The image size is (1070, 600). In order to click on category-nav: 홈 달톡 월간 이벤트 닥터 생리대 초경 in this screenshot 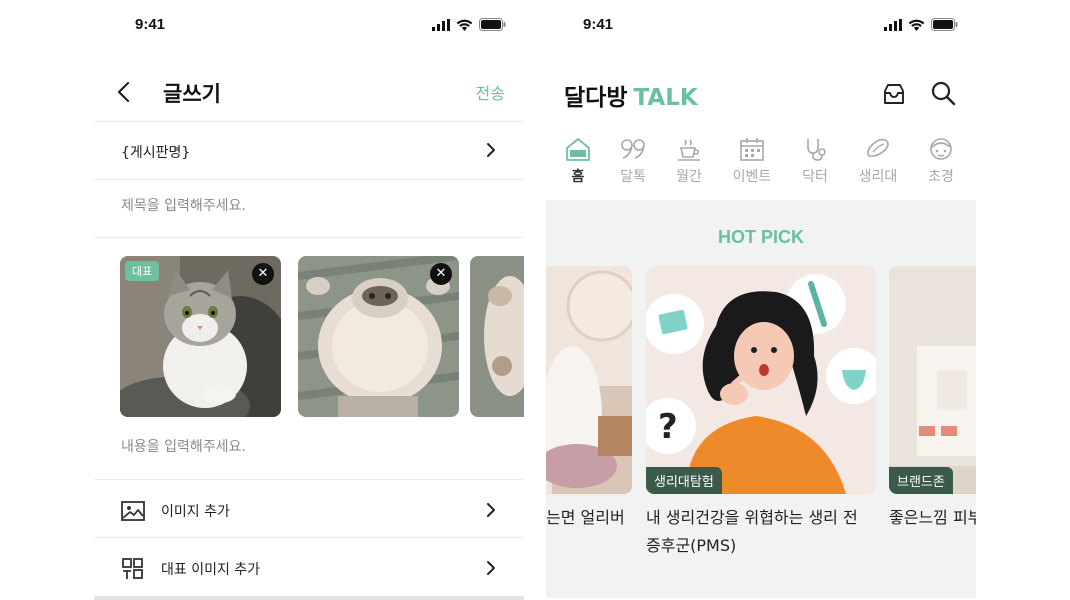, I will do `click(761, 164)`.